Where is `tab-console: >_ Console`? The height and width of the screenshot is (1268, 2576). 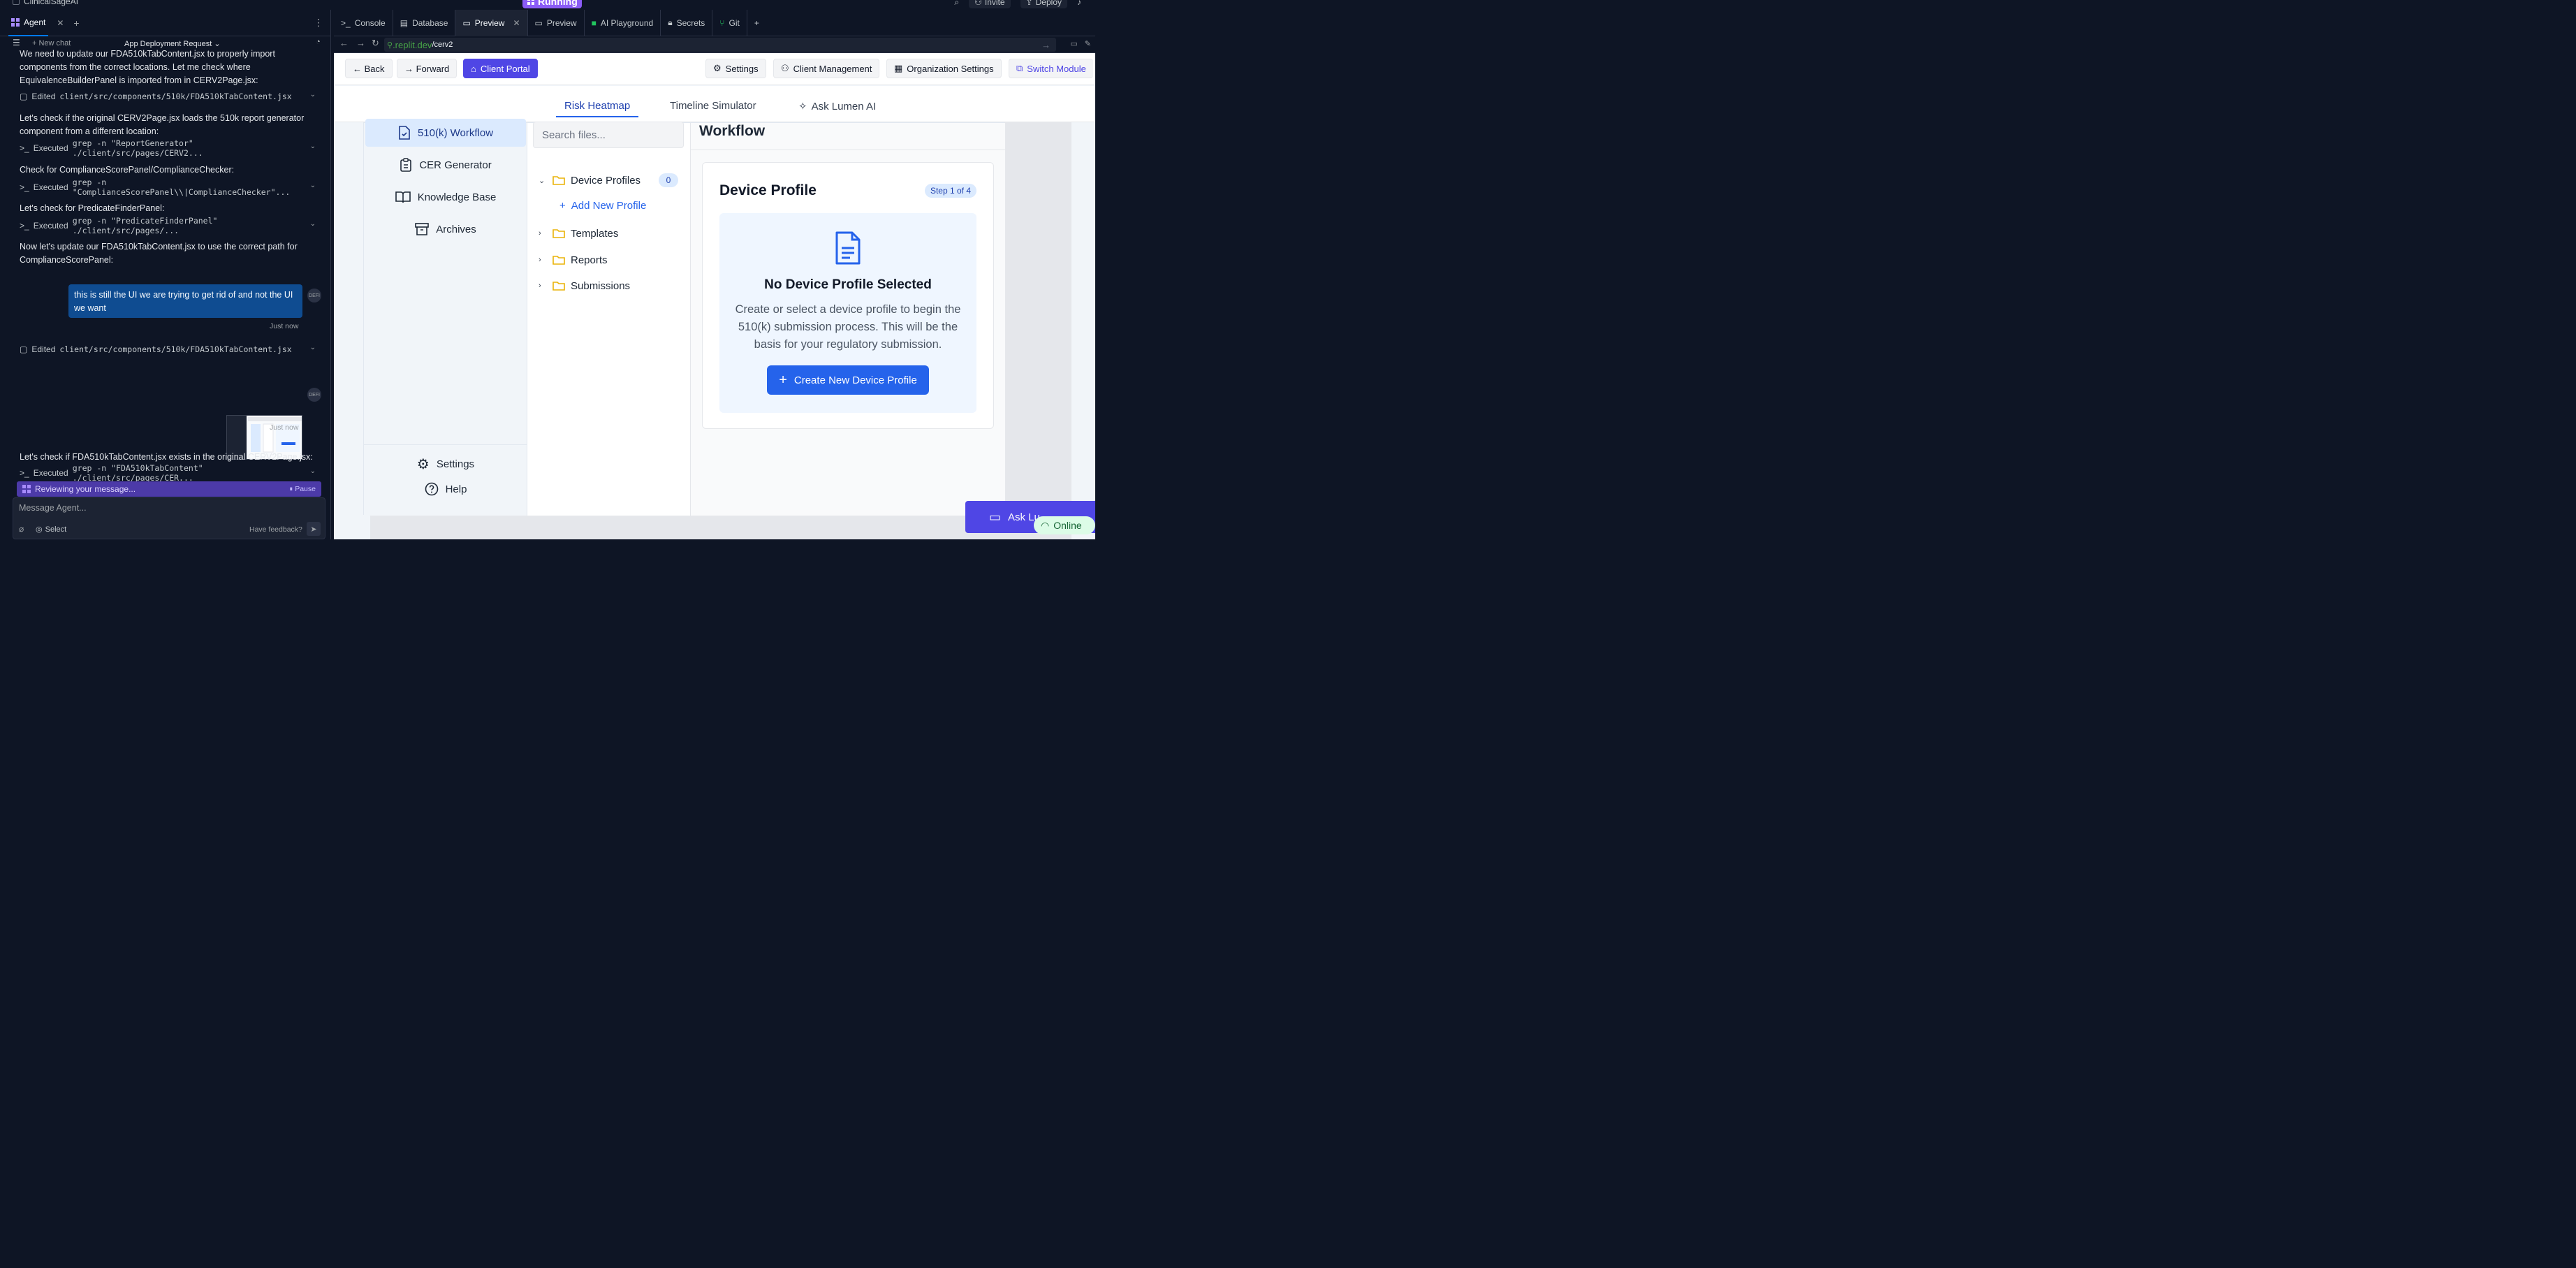 tab-console: >_ Console is located at coordinates (363, 22).